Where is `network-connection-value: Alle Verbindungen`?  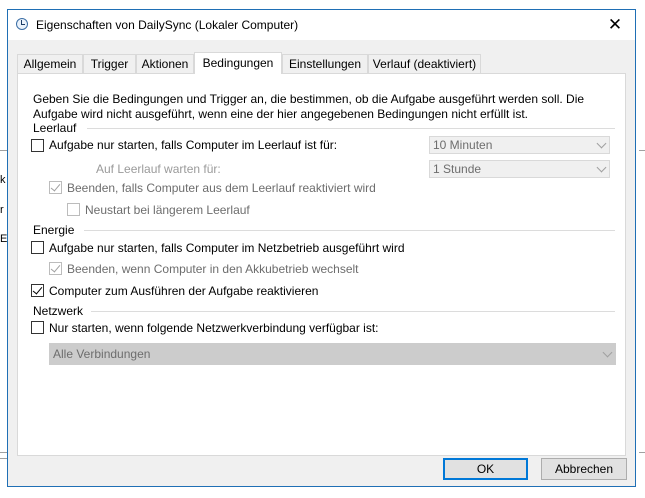
network-connection-value: Alle Verbindungen is located at coordinates (102, 354).